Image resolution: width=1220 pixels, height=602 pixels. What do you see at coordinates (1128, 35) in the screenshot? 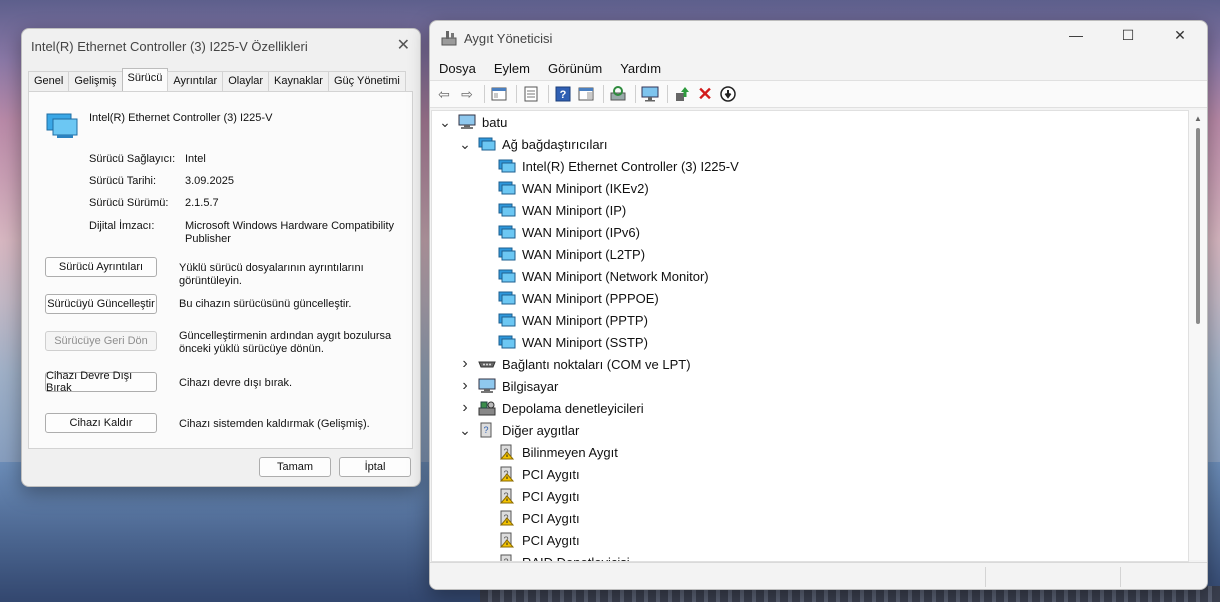
I see `maximize-icon: ☐` at bounding box center [1128, 35].